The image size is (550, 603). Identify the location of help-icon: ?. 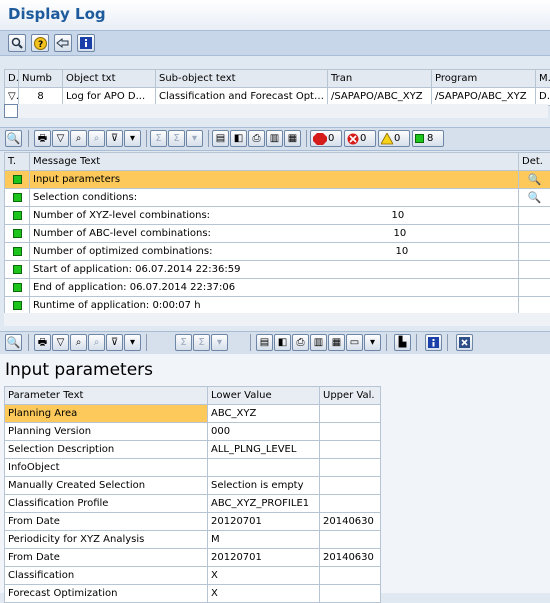
(40, 43).